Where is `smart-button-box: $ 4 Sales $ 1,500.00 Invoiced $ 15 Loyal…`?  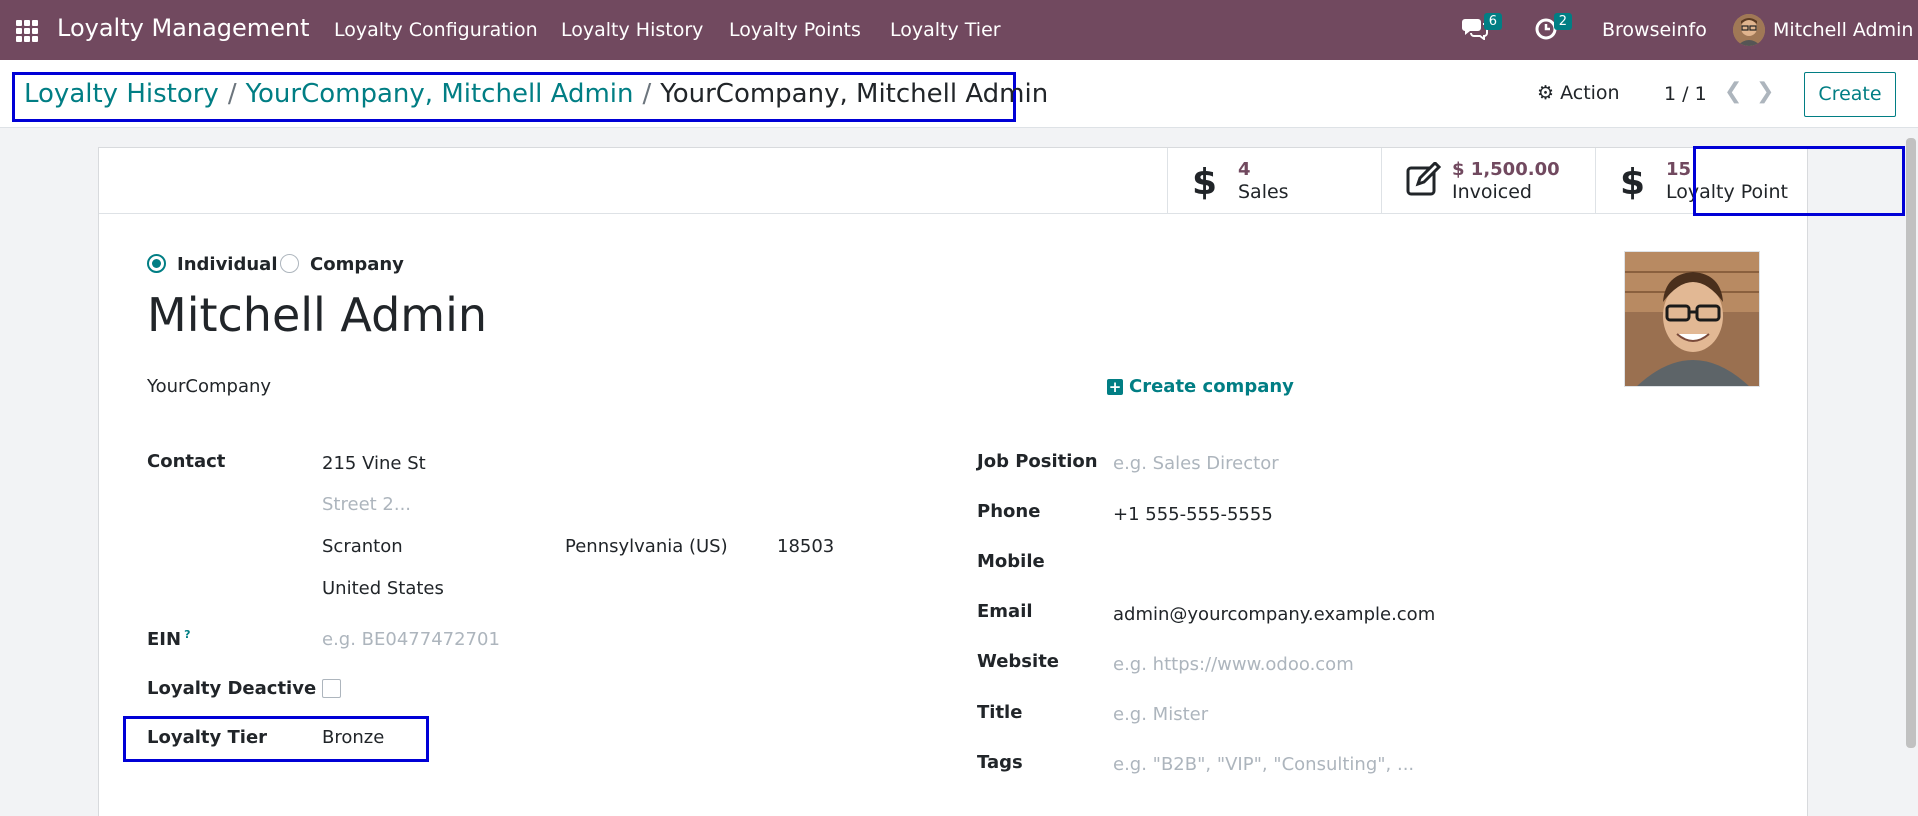 smart-button-box: $ 4 Sales $ 1,500.00 Invoiced $ 15 Loyal… is located at coordinates (1002, 181).